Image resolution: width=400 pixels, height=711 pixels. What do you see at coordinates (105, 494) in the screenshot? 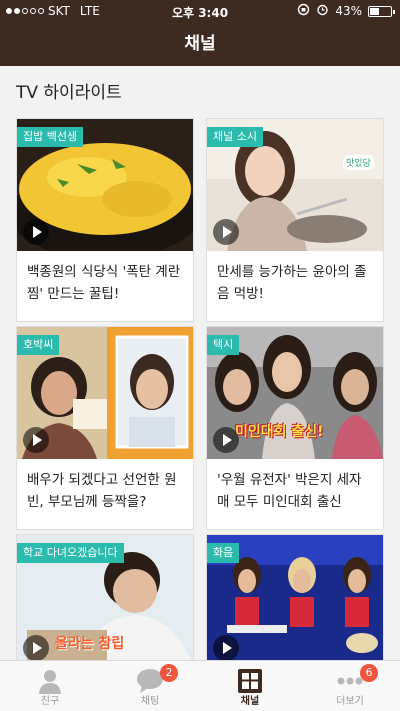
I see `video-caption: 배우가 되겠다고 선언한 원빈, 부모님께 등짝을?` at bounding box center [105, 494].